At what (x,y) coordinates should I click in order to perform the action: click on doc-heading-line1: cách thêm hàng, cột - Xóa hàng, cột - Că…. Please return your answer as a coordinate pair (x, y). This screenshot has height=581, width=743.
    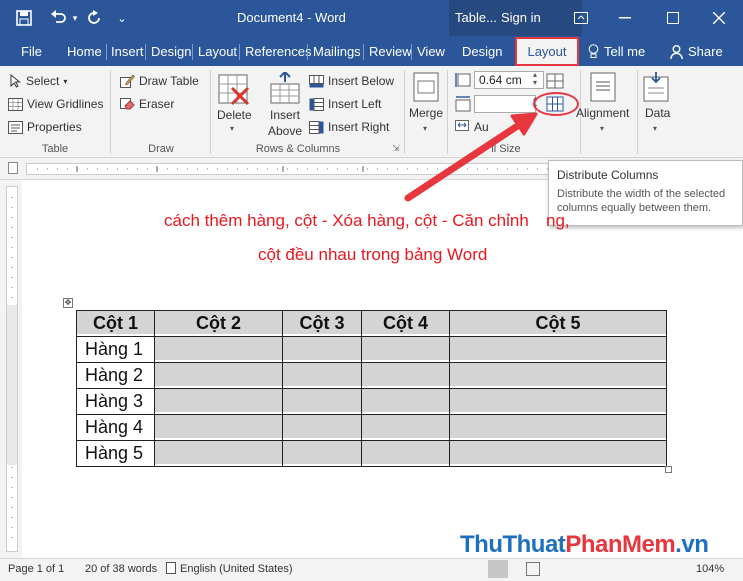
    Looking at the image, I should click on (346, 220).